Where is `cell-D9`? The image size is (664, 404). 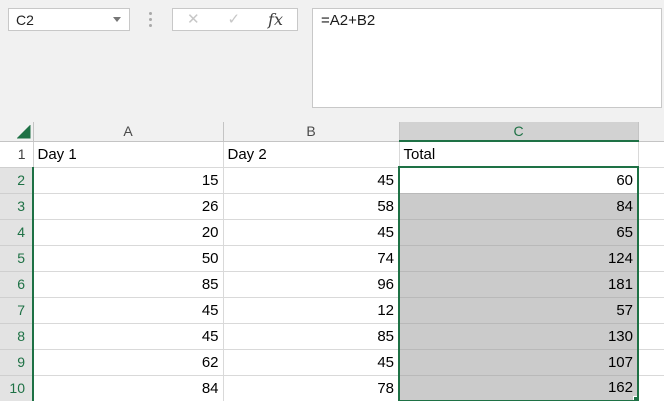 cell-D9 is located at coordinates (650, 362).